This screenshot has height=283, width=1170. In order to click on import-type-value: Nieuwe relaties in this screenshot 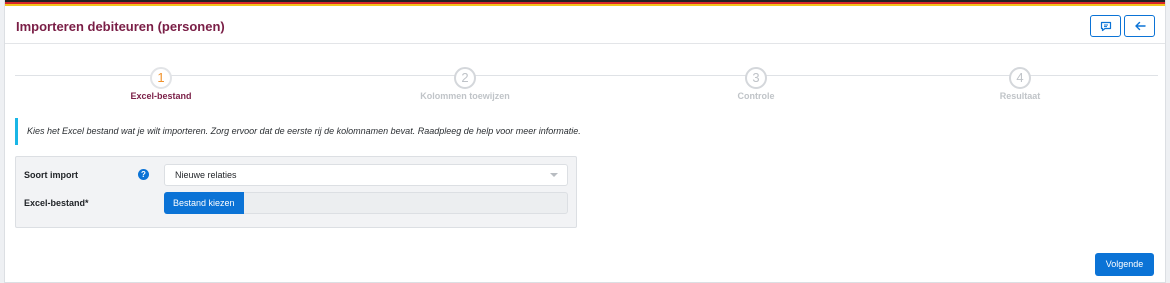, I will do `click(206, 175)`.